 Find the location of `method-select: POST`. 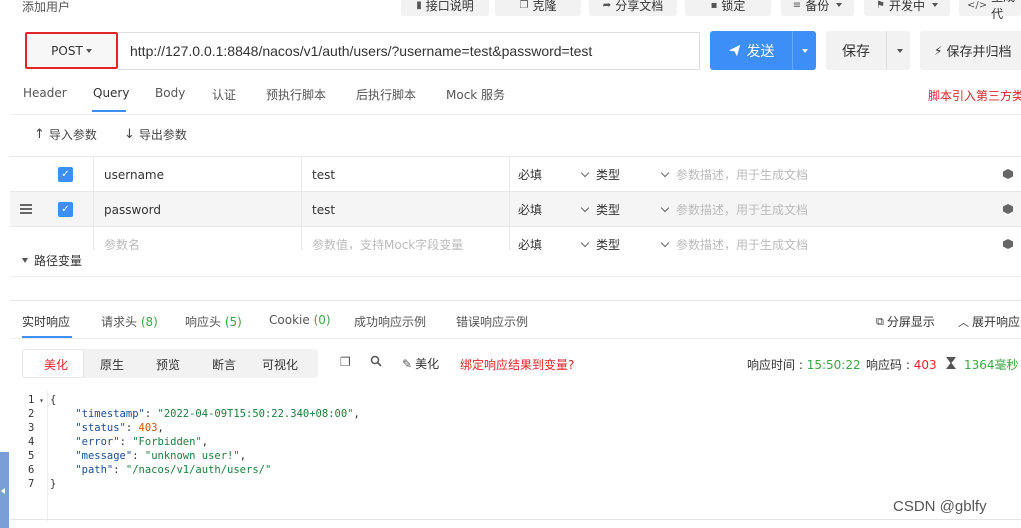

method-select: POST is located at coordinates (71, 50).